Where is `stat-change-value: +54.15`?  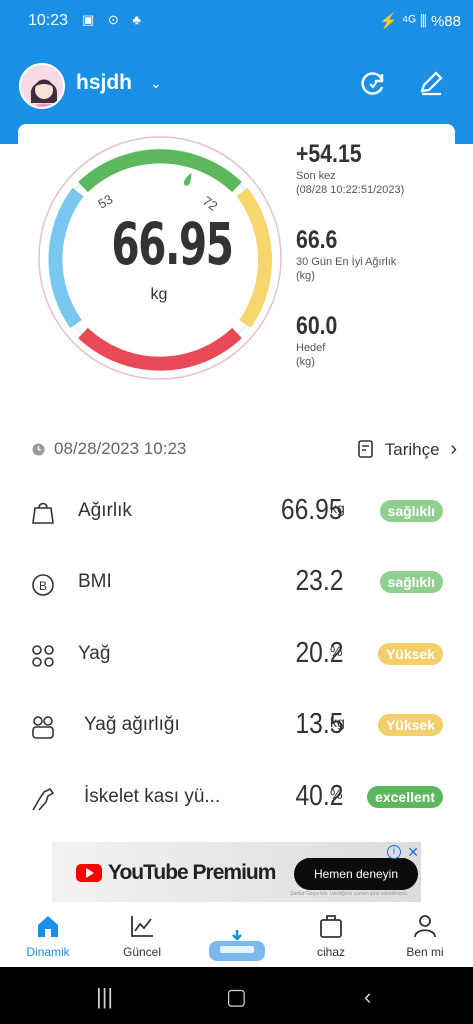
stat-change-value: +54.15 is located at coordinates (329, 154).